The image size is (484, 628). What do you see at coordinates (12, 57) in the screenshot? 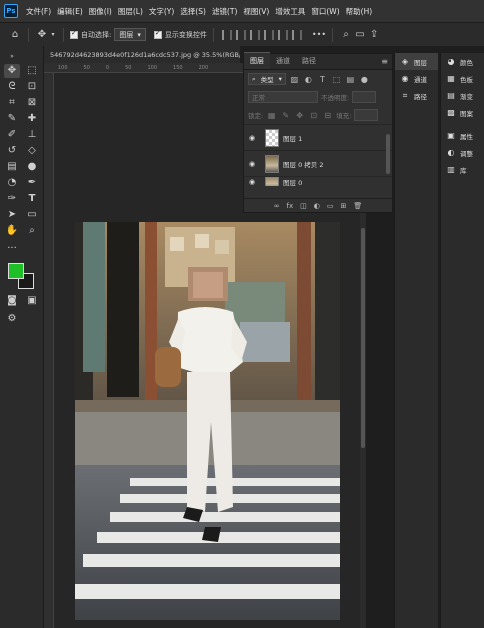
I see `collapse-icon: »` at bounding box center [12, 57].